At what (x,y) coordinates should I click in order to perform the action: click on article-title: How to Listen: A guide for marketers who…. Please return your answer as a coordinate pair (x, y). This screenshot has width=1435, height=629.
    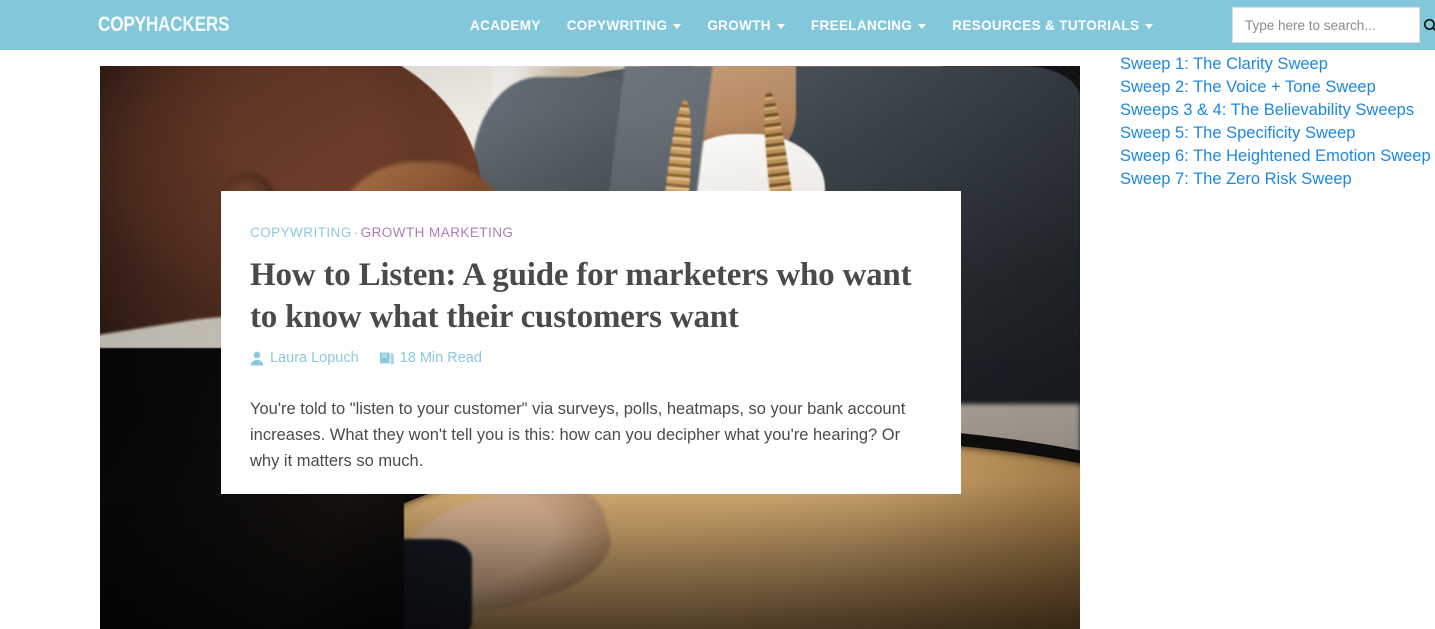
    Looking at the image, I should click on (585, 296).